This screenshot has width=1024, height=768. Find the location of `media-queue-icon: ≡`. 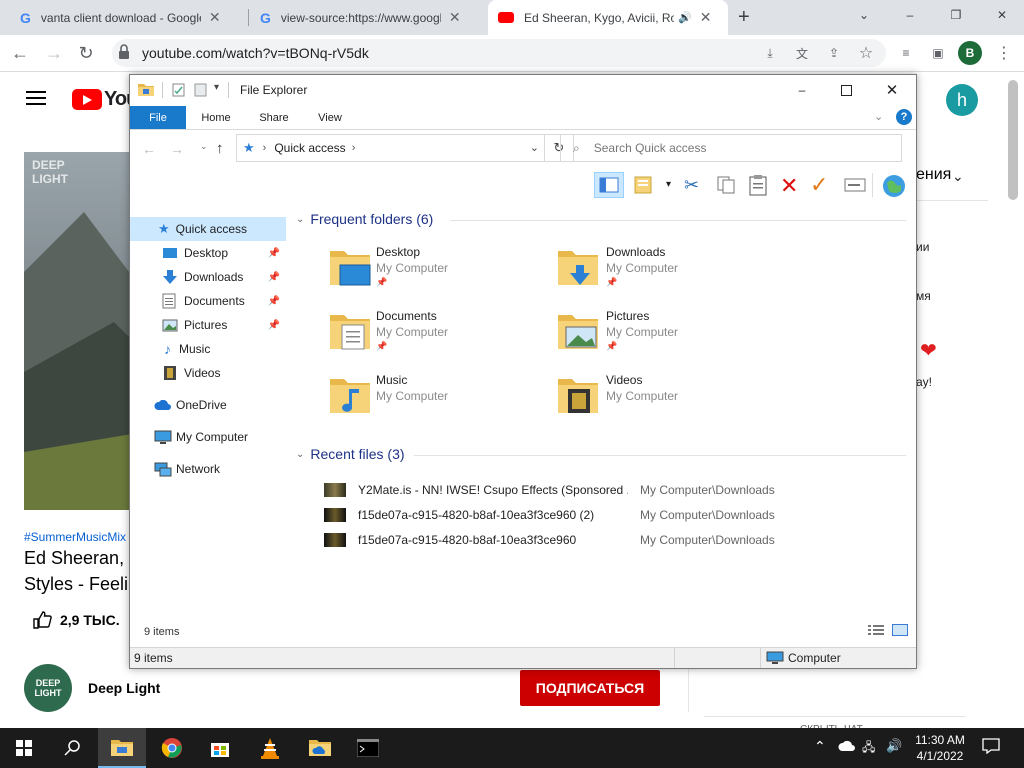

media-queue-icon: ≡ is located at coordinates (906, 53).